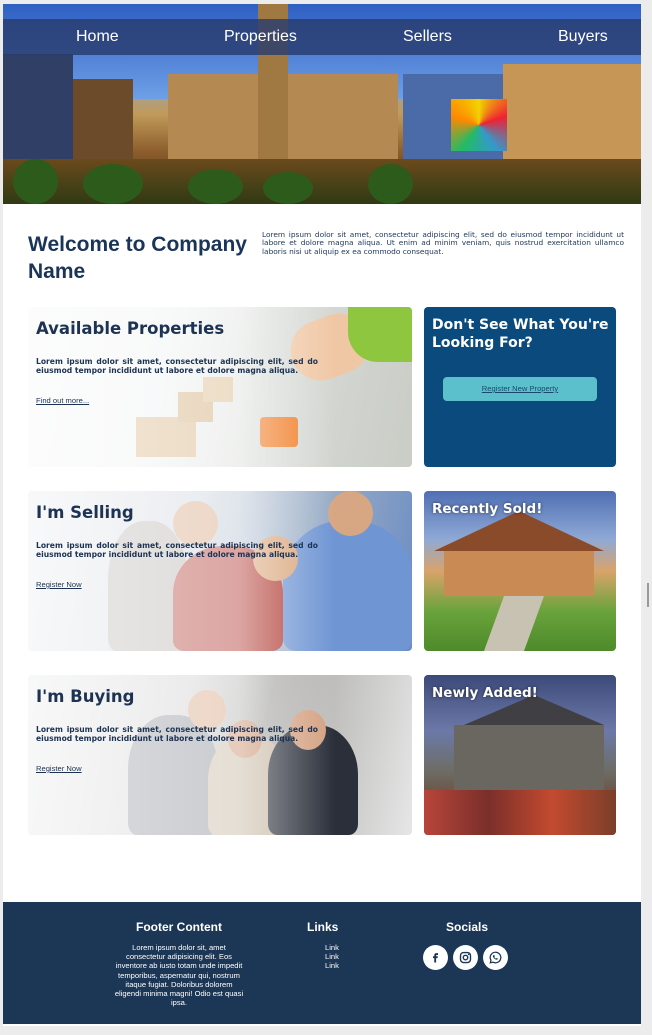 The image size is (652, 1035). I want to click on newly-added-title: Newly Added!, so click(485, 693).